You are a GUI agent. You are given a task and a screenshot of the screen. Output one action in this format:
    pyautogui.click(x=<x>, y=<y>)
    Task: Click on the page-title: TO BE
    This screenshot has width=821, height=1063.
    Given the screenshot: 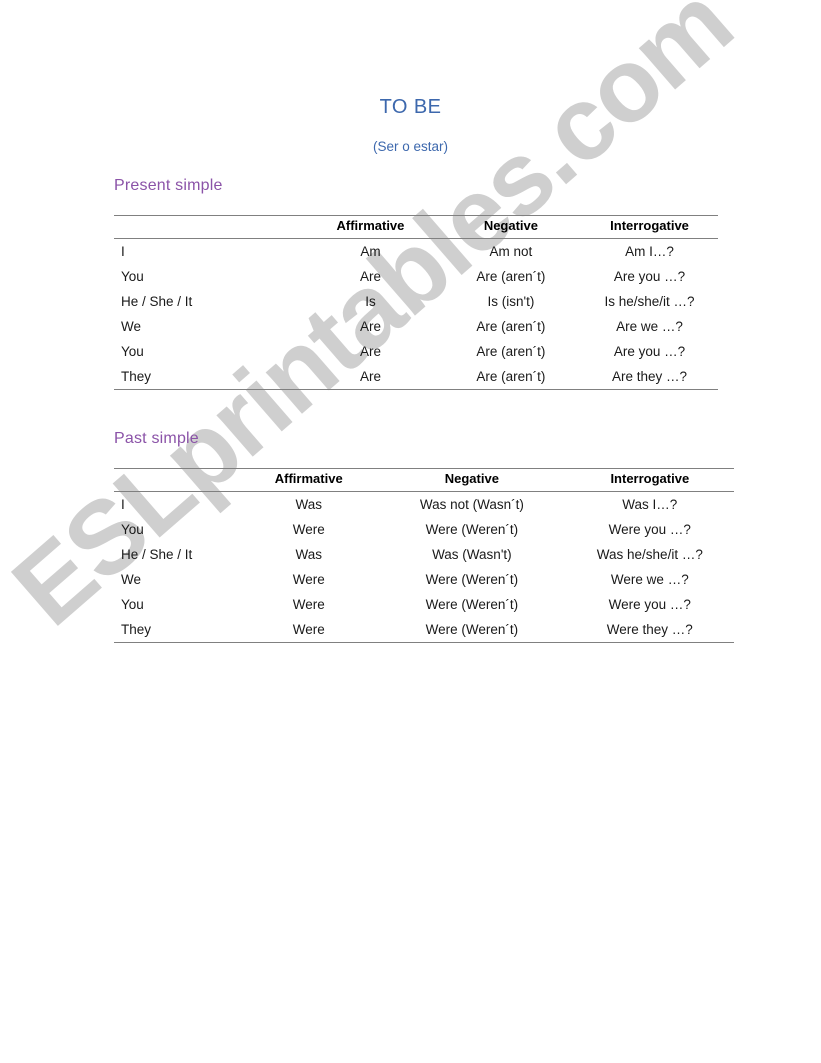 What is the action you would take?
    pyautogui.click(x=410, y=107)
    